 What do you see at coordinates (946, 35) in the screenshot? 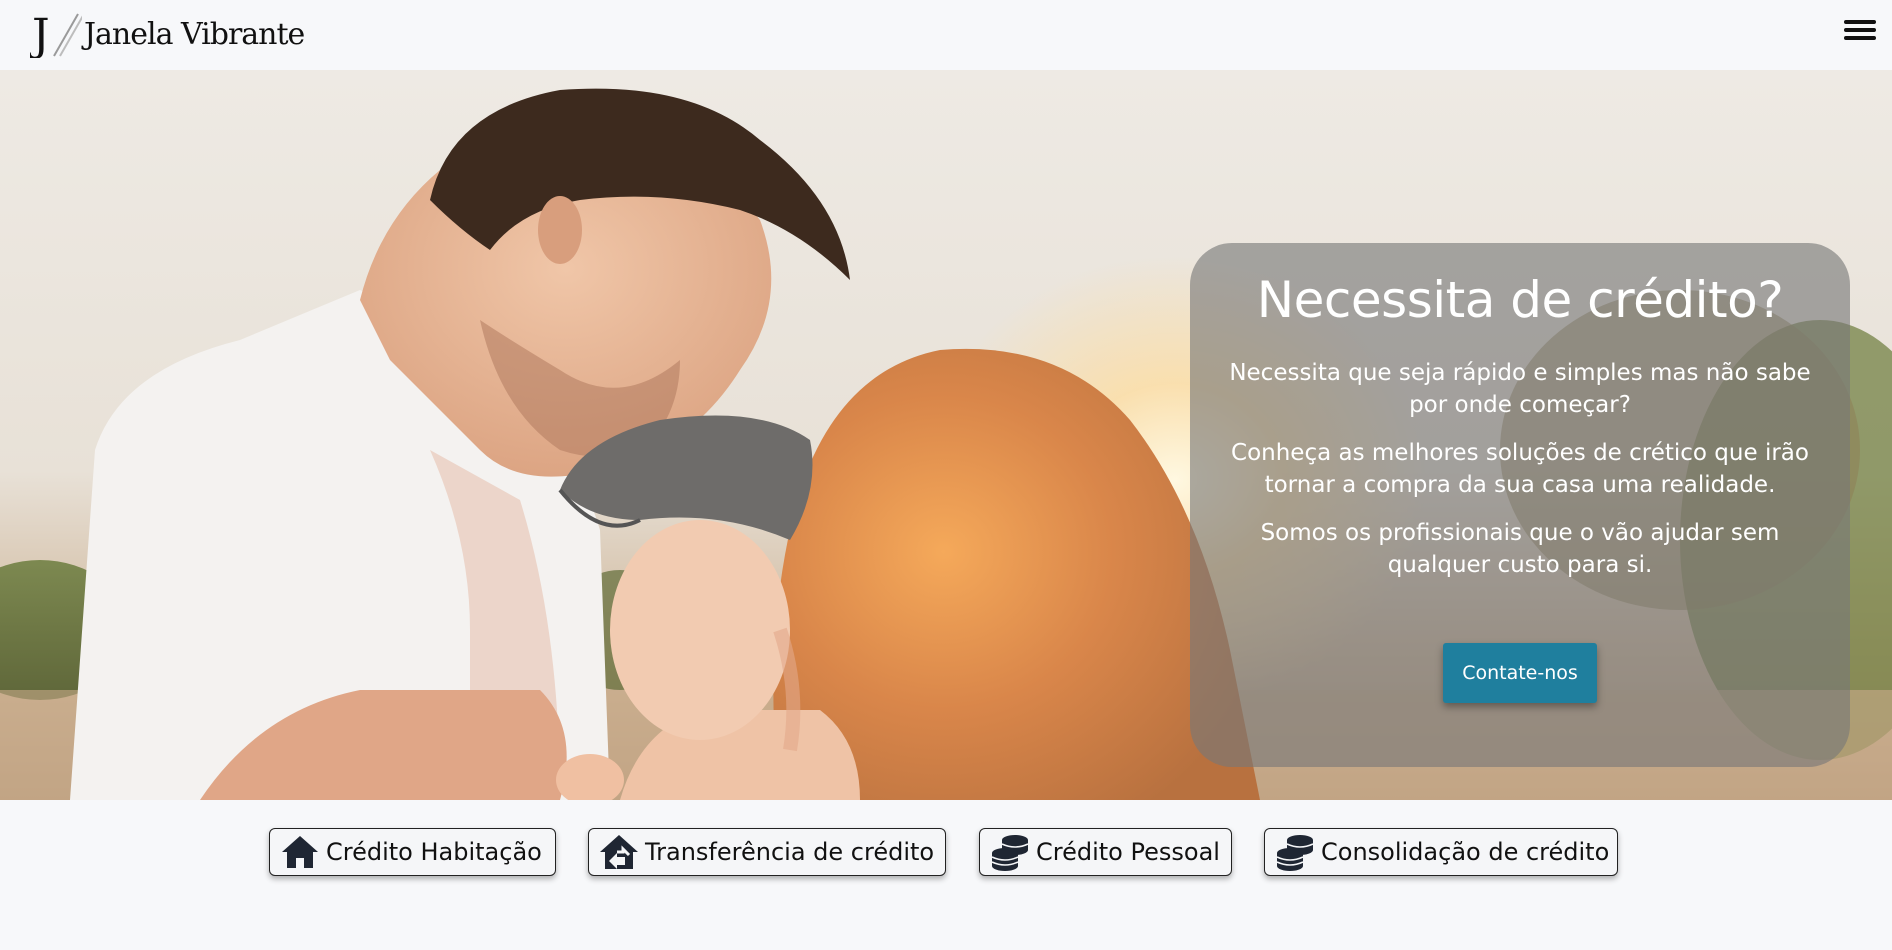
I see `navbar: J Janela Vibrante` at bounding box center [946, 35].